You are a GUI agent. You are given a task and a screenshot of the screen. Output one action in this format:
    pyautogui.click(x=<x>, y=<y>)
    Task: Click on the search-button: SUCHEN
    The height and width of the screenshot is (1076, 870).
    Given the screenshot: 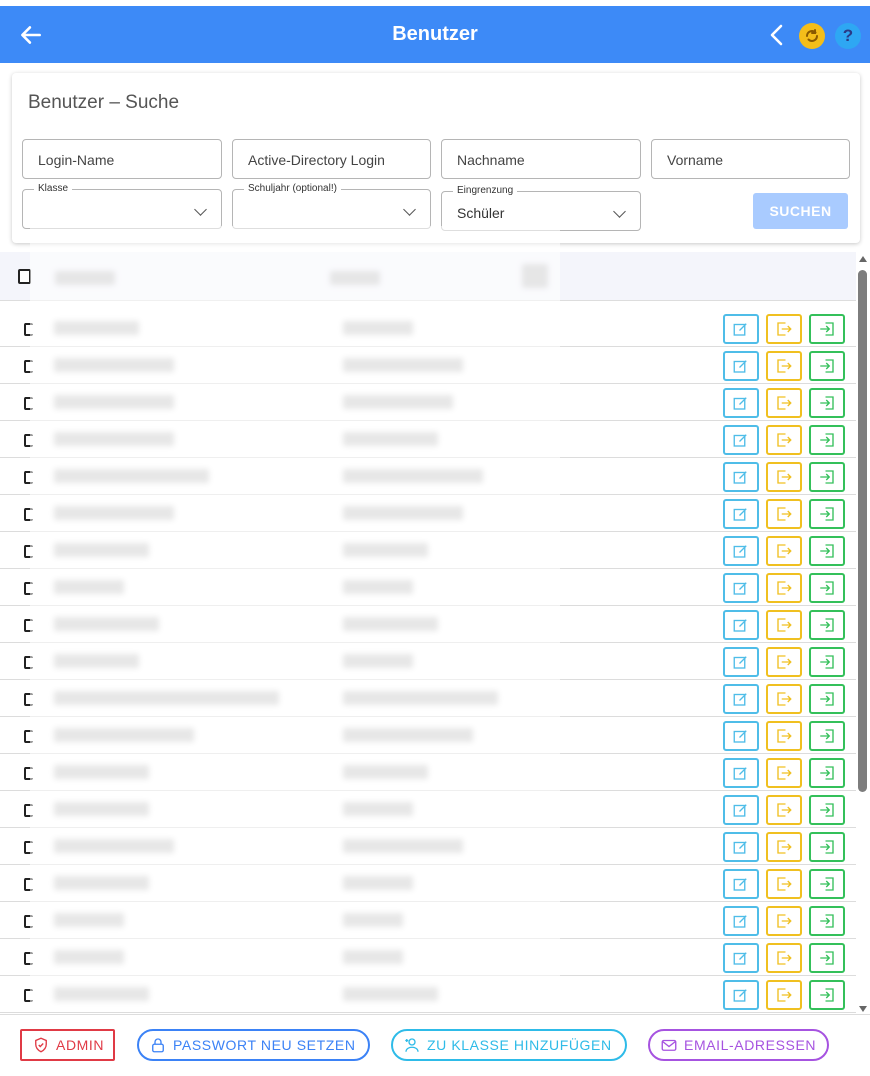 What is the action you would take?
    pyautogui.click(x=800, y=211)
    